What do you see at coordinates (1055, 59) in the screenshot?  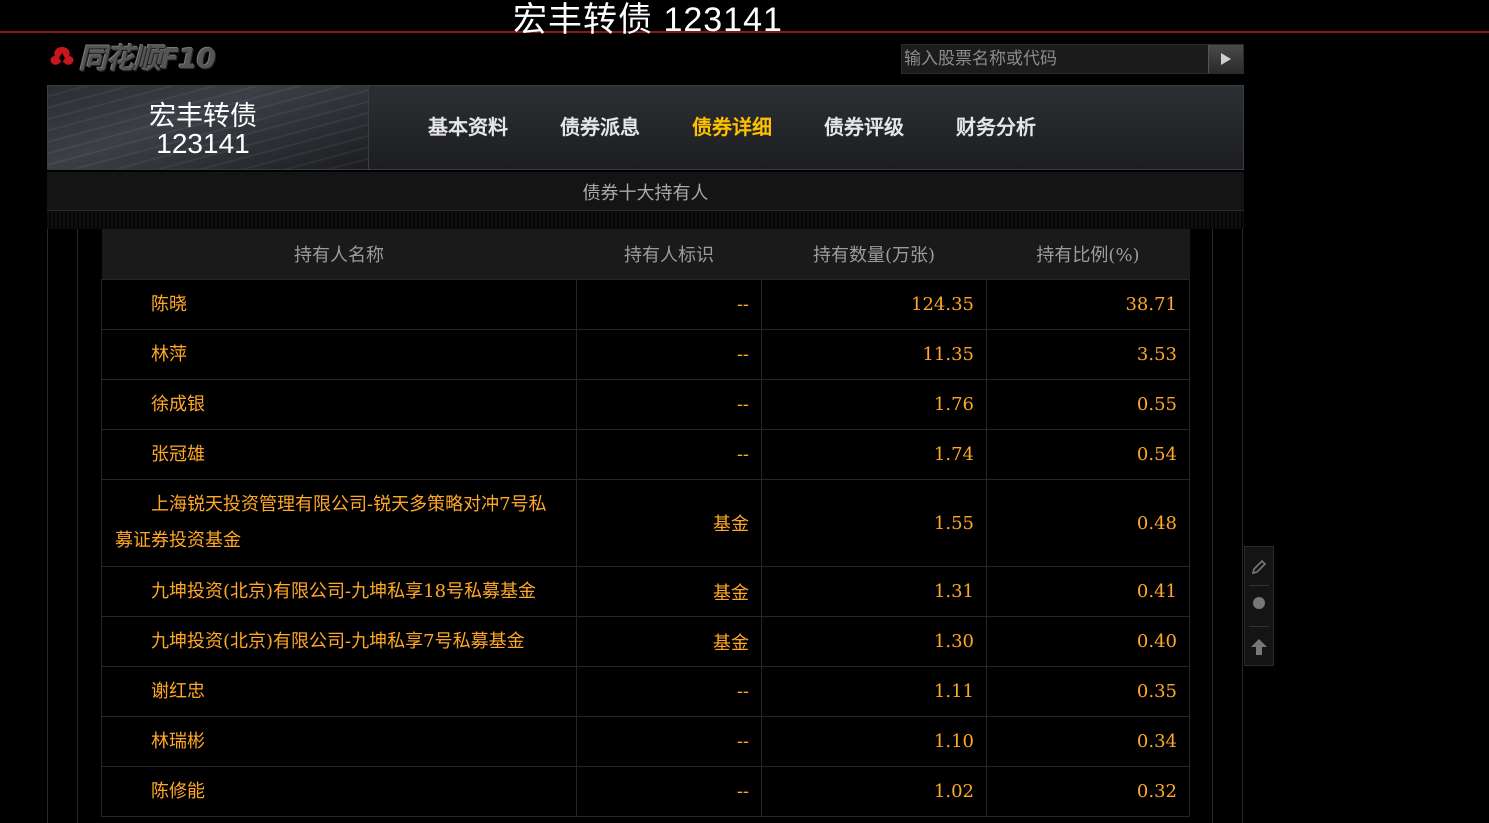 I see `search-input` at bounding box center [1055, 59].